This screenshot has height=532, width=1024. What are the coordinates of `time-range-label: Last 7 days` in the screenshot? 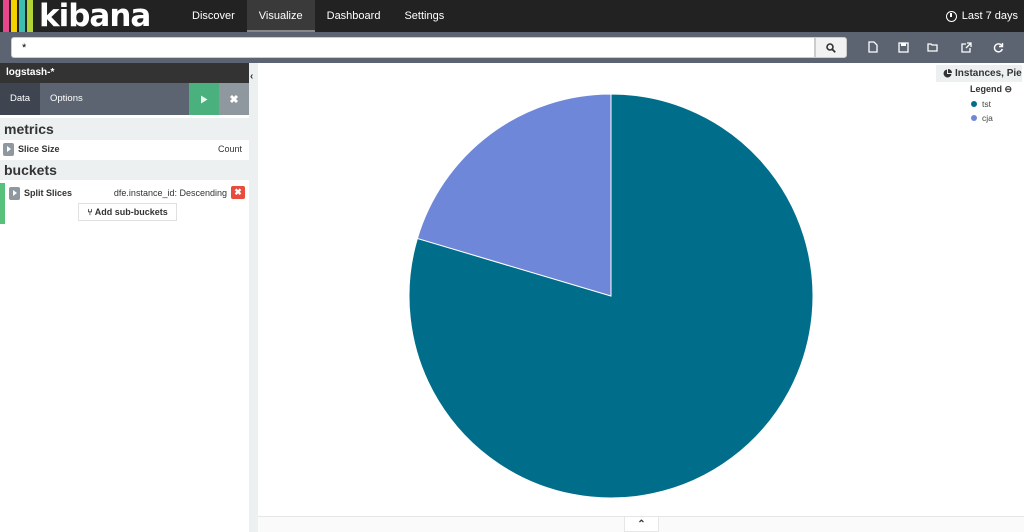 It's located at (989, 16).